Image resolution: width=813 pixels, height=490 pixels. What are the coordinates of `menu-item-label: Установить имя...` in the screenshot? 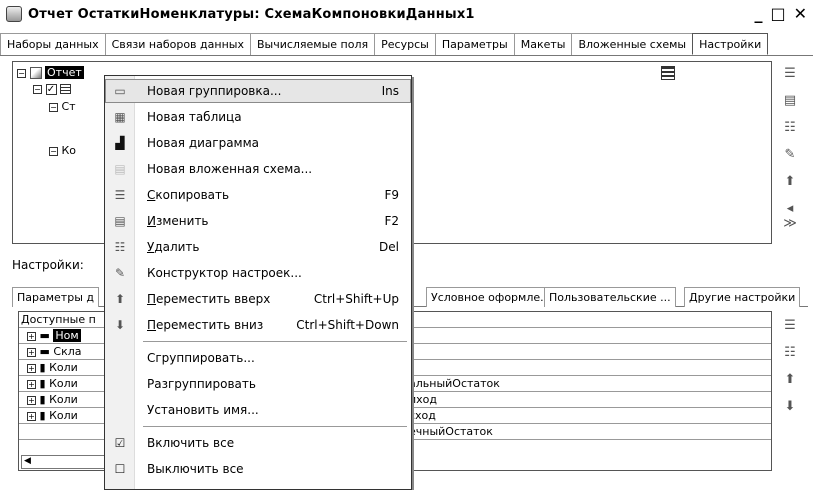 It's located at (203, 410).